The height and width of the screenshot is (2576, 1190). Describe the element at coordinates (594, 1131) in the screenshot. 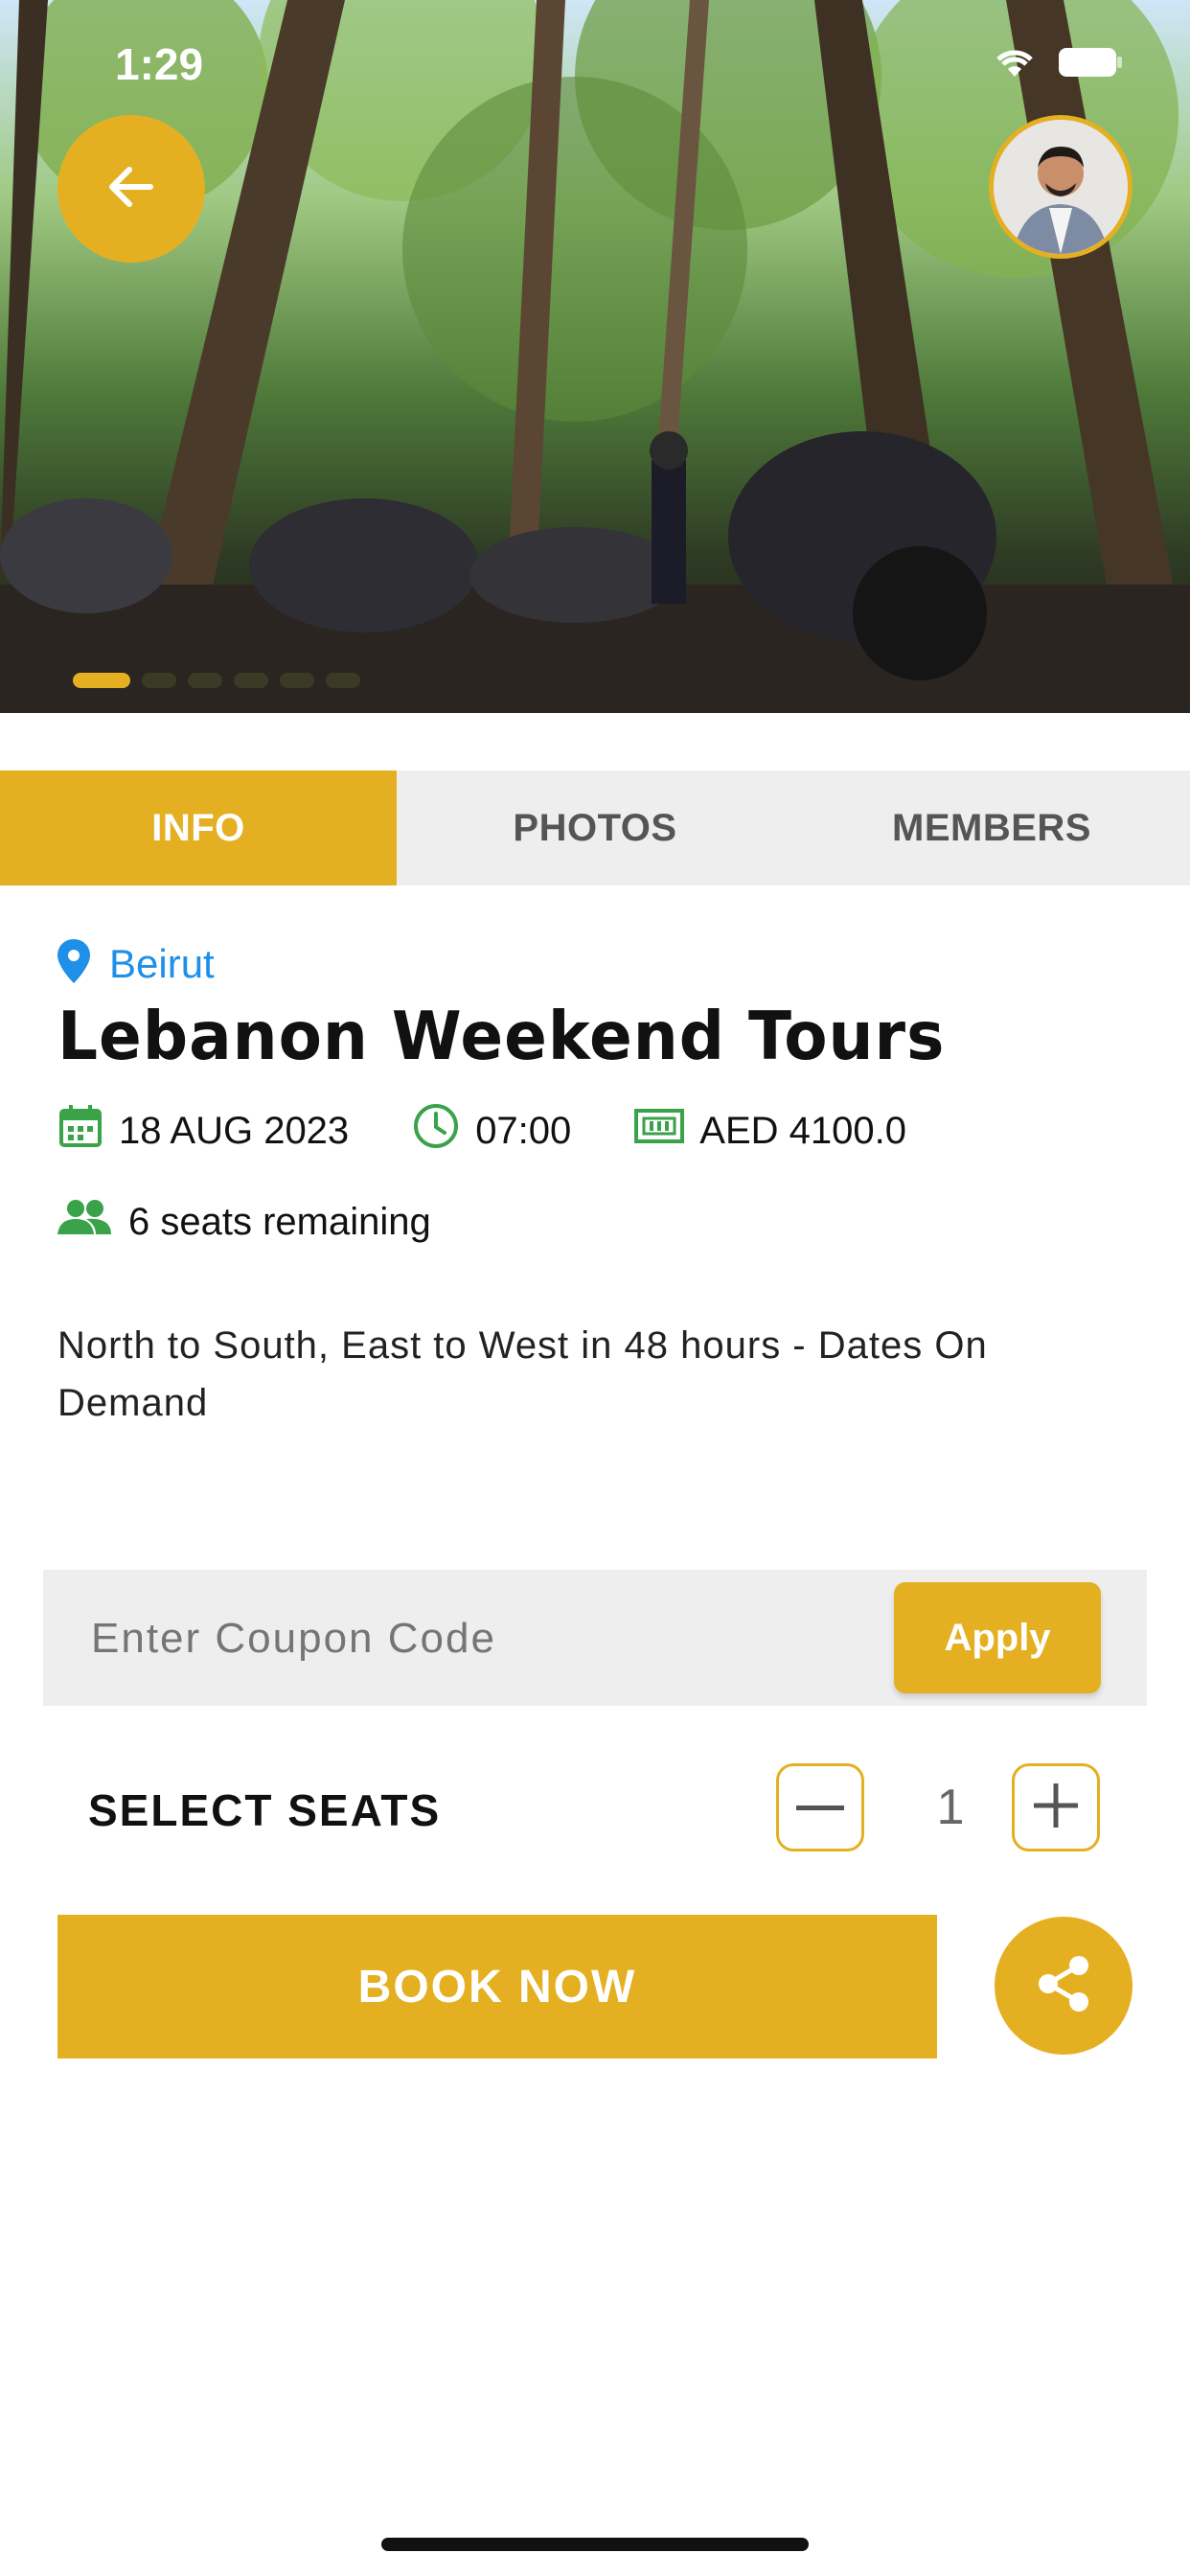

I see `event-meta-row: 18 AUG 2023 07:00 AED 4100.0` at that location.